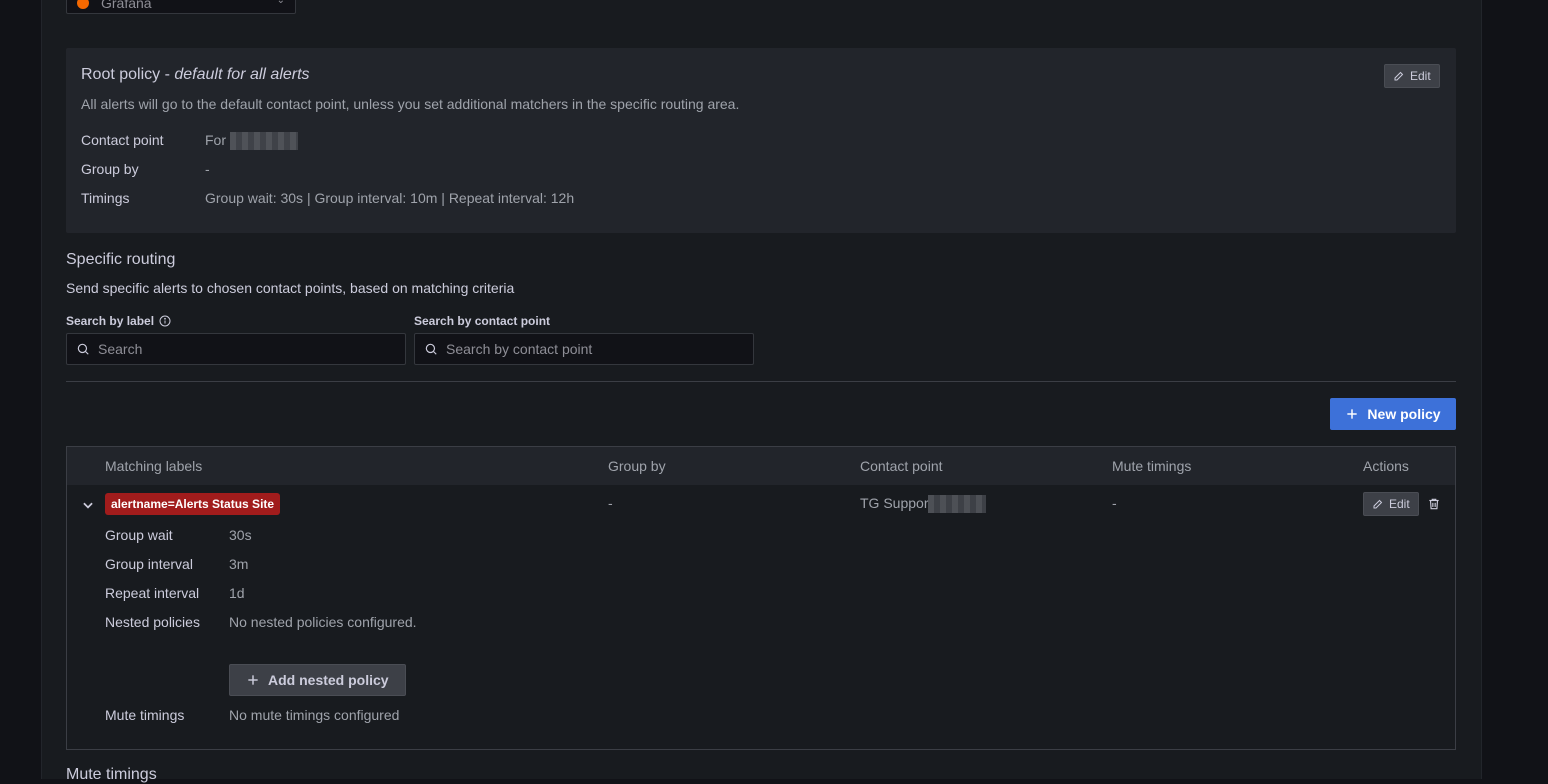  Describe the element at coordinates (1114, 503) in the screenshot. I see `row-mute-timings: -` at that location.